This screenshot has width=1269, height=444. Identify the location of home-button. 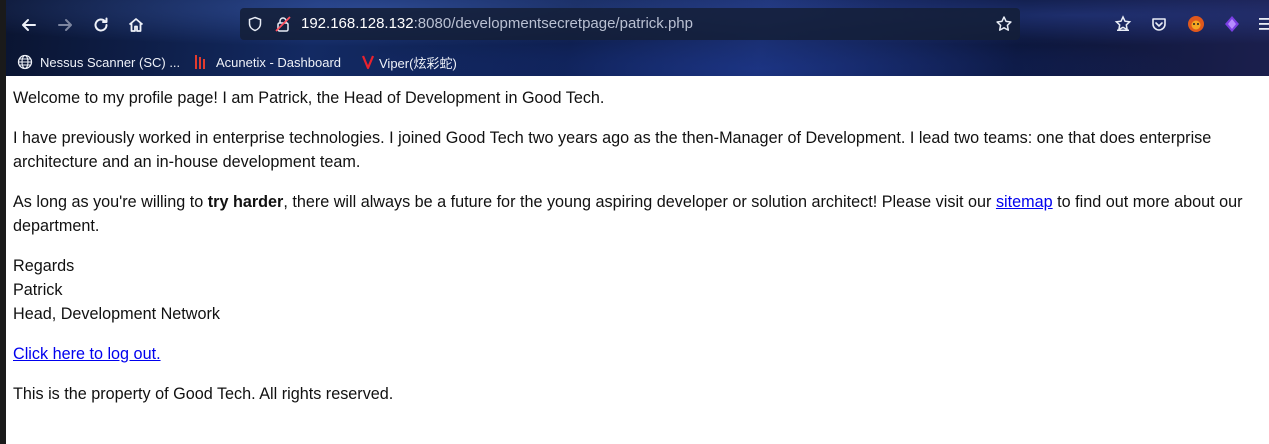
(136, 25).